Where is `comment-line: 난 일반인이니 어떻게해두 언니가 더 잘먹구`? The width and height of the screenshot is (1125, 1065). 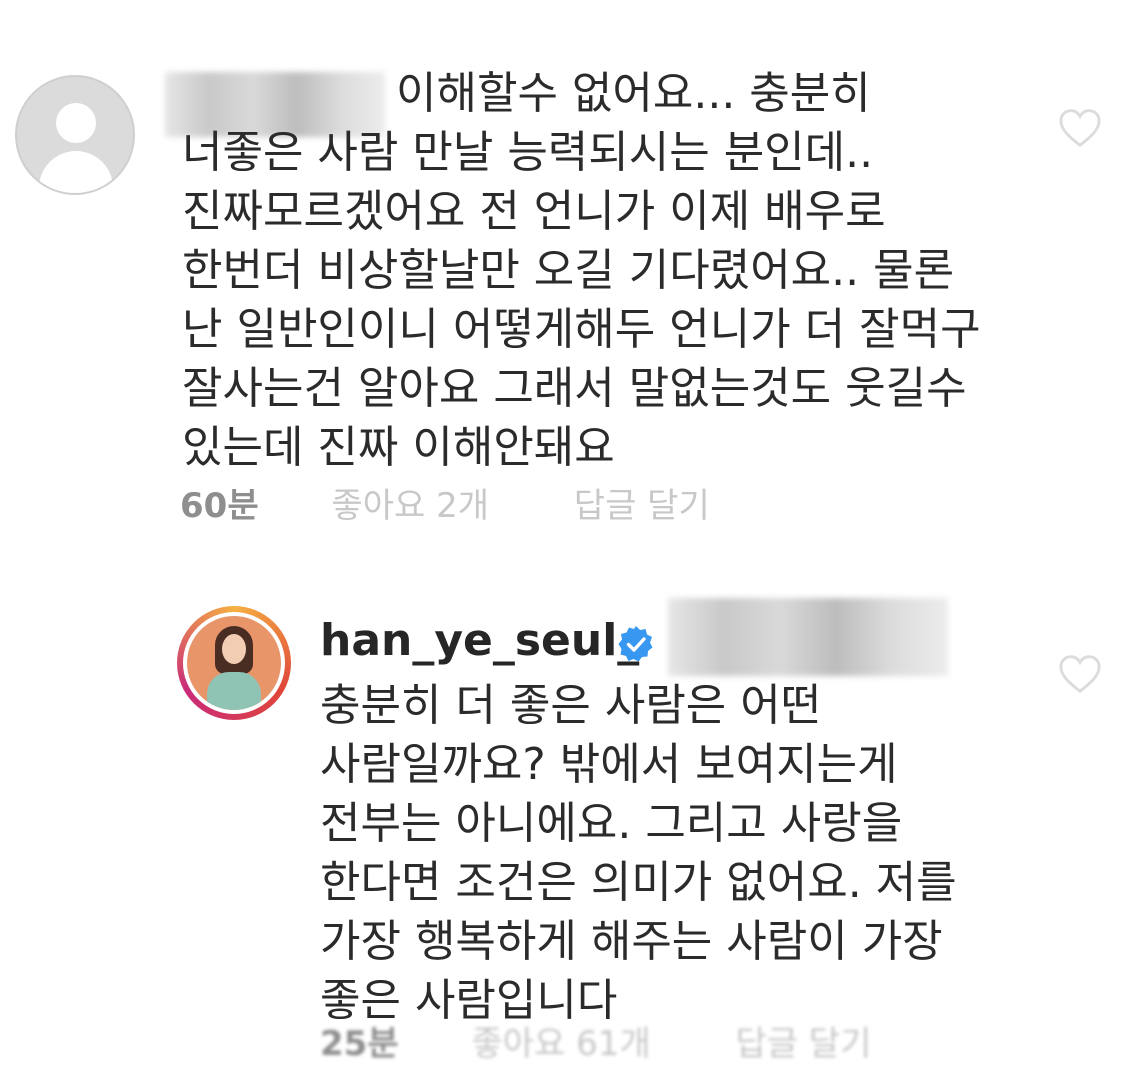
comment-line: 난 일반인이니 어떻게해두 언니가 더 잘먹구 is located at coordinates (581, 329).